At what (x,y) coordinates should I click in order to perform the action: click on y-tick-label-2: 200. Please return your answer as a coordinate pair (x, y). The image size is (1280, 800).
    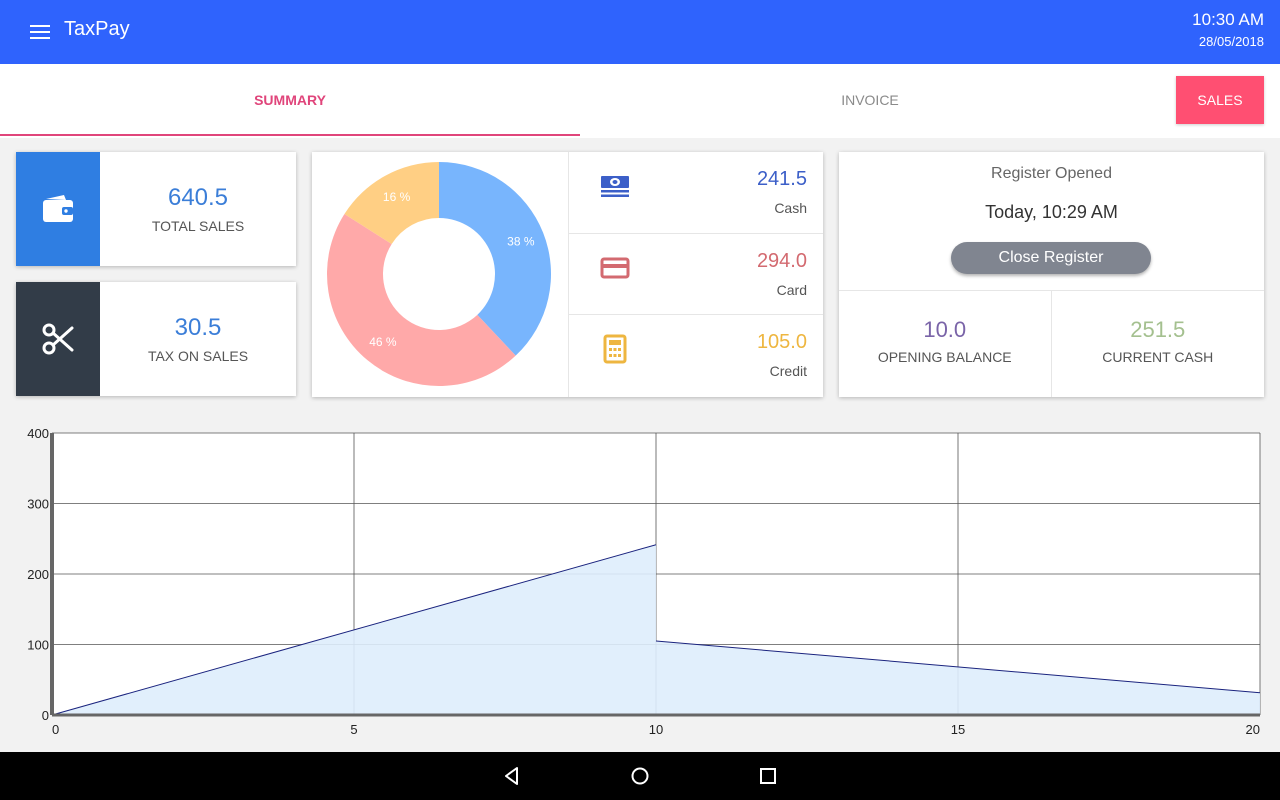
    Looking at the image, I should click on (38, 574).